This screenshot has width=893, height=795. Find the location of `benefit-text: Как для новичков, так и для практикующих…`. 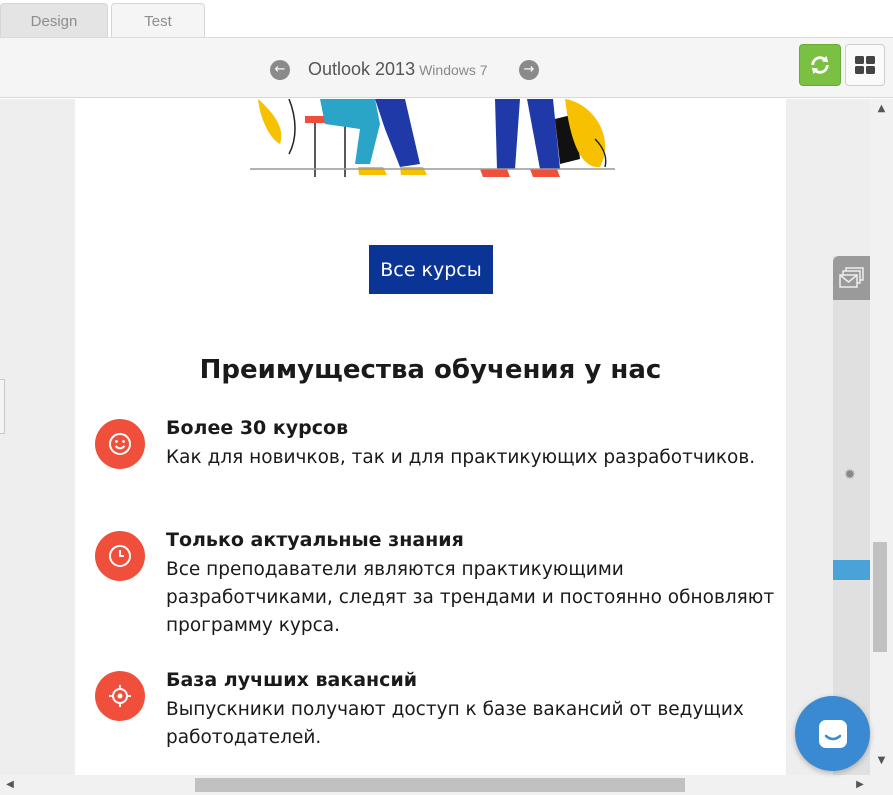

benefit-text: Как для новичков, так и для практикующих… is located at coordinates (461, 457).